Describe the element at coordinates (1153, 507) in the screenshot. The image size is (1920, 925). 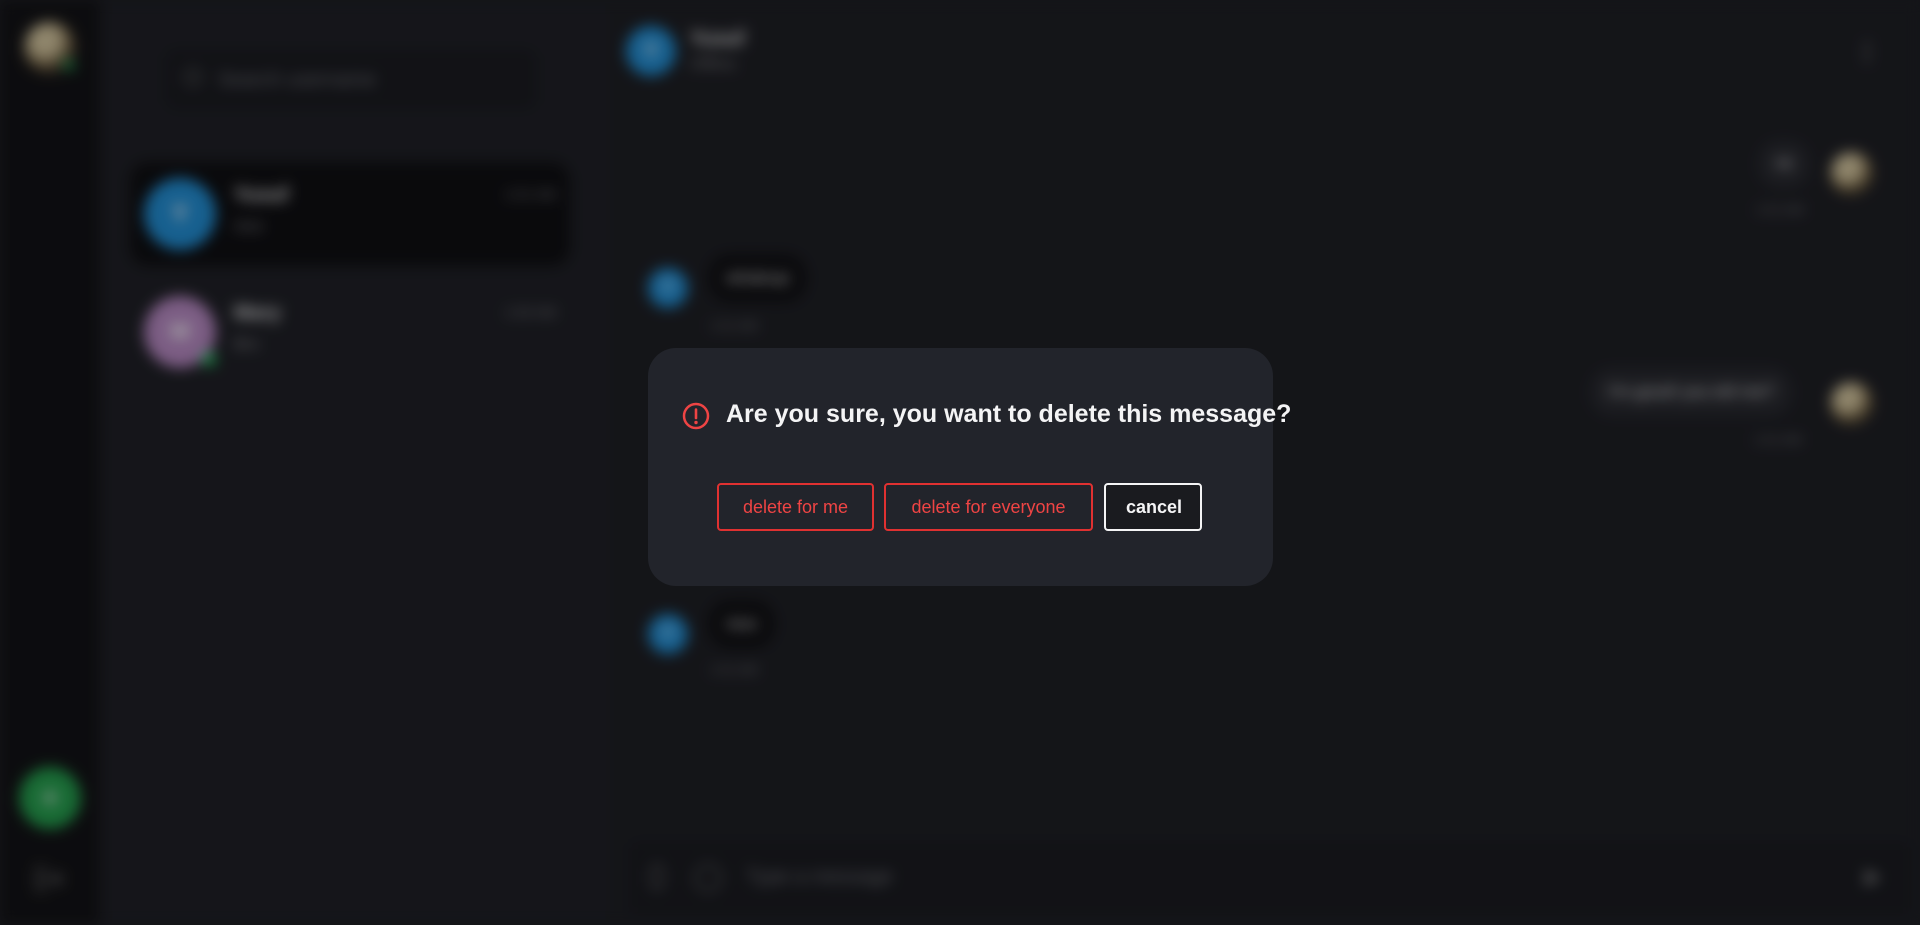
I see `cancel-button: cancel` at that location.